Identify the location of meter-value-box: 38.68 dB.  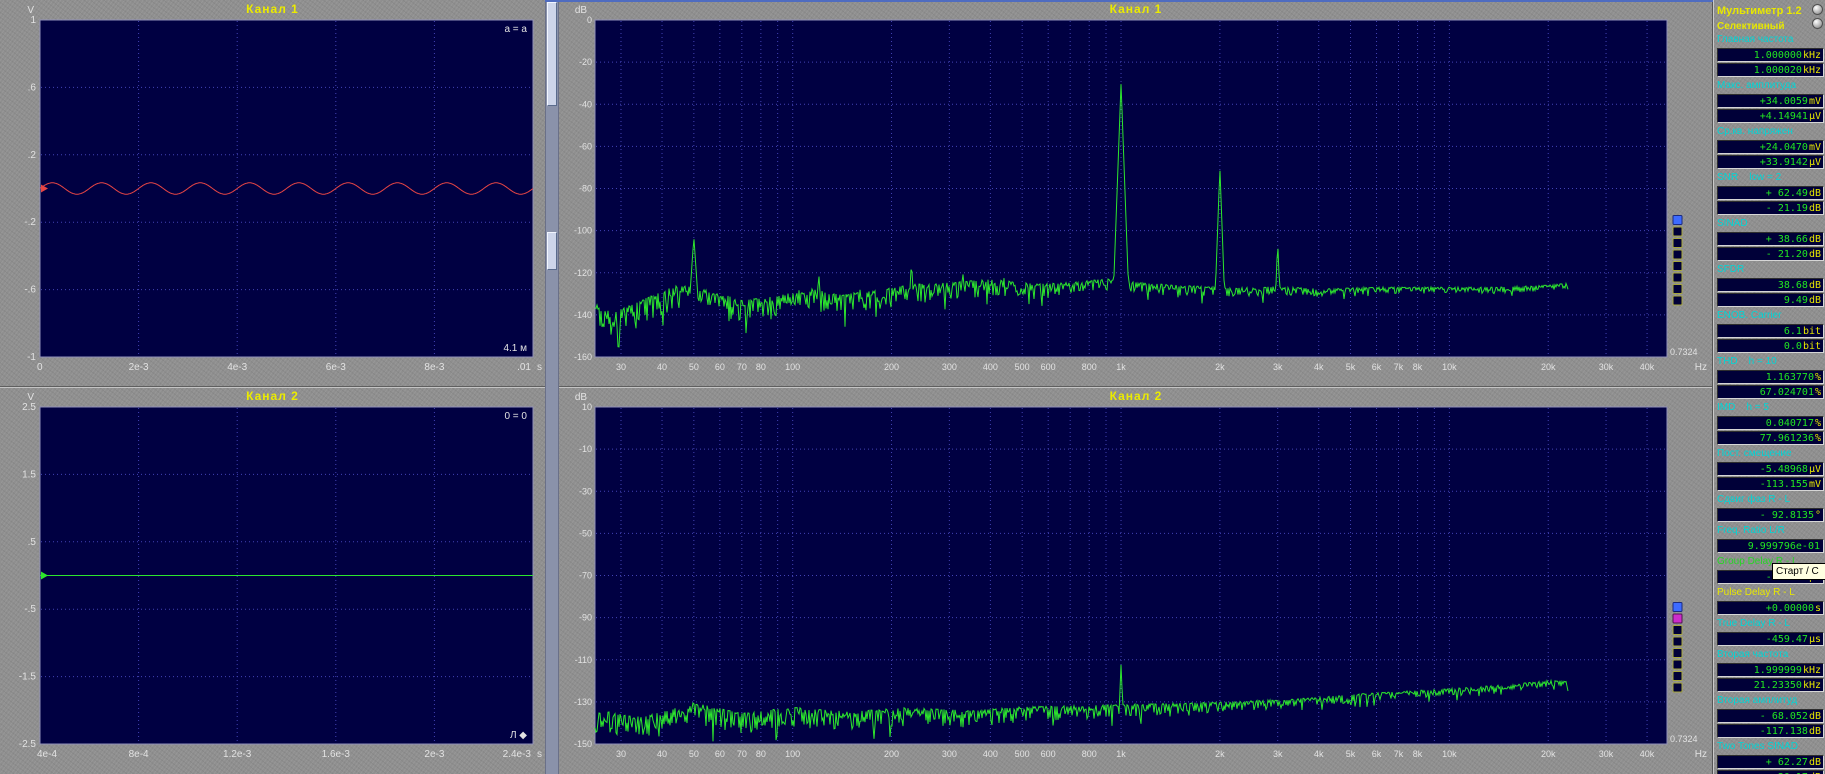
(1770, 285).